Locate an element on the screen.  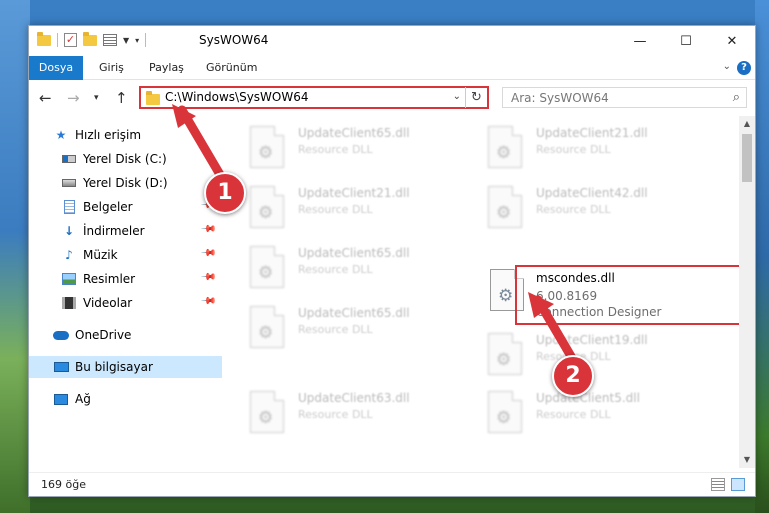
search-placeholder: Ara: SysWOW64 is located at coordinates (560, 98).